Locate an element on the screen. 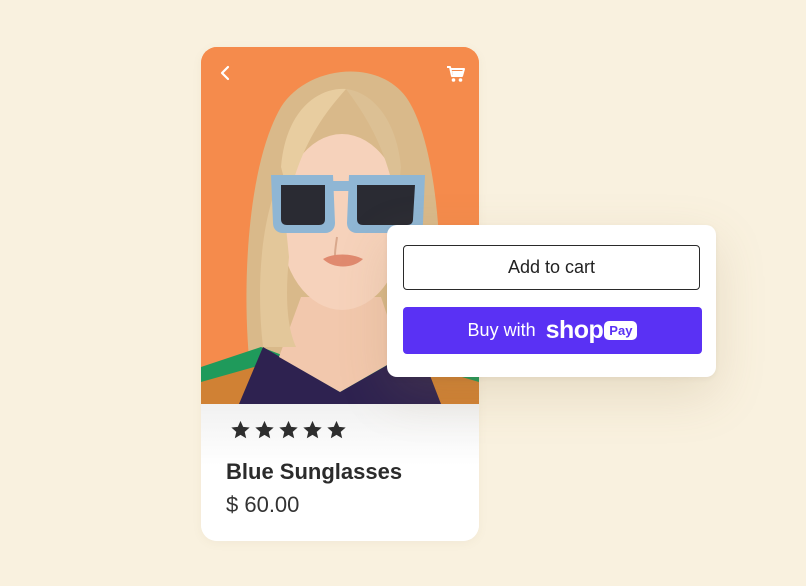 This screenshot has width=806, height=586. chevron-left-icon is located at coordinates (225, 73).